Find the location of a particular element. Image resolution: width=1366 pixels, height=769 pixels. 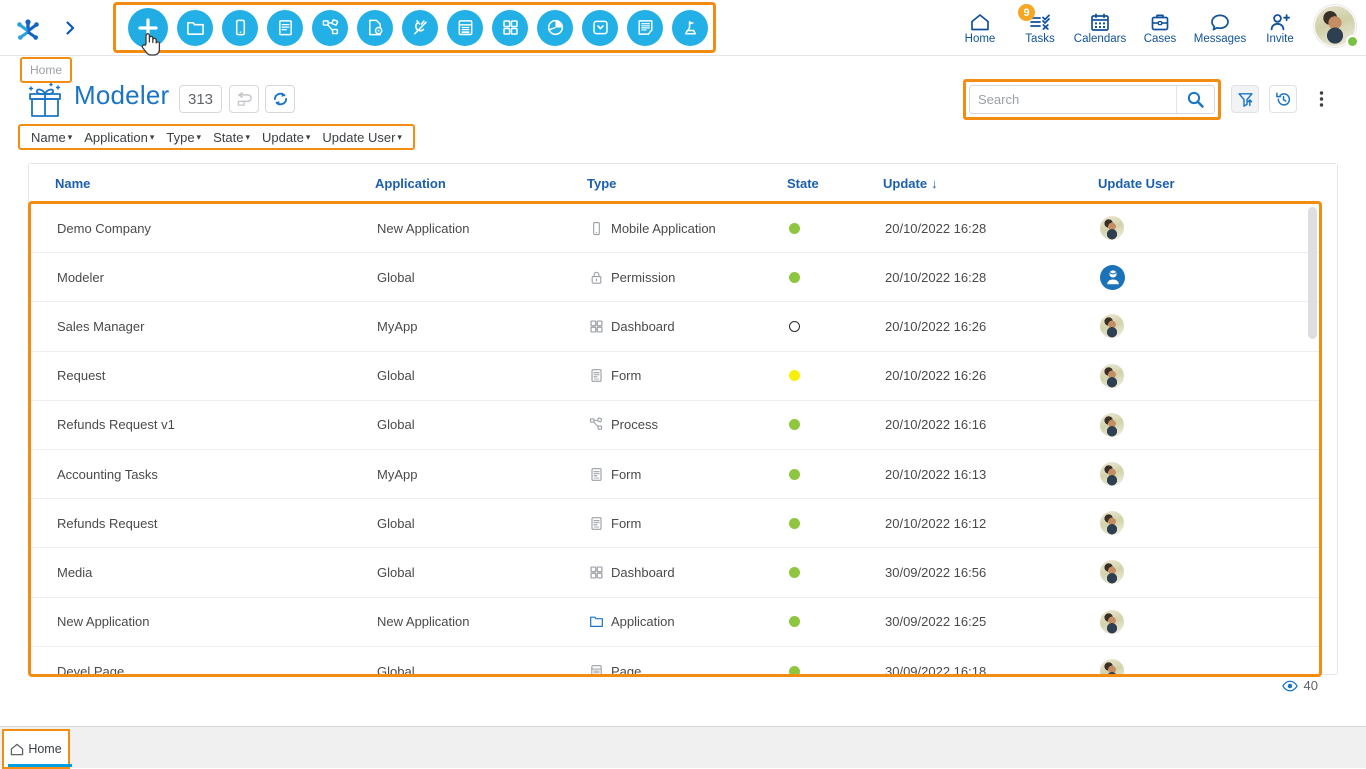

search-icon is located at coordinates (1195, 99).